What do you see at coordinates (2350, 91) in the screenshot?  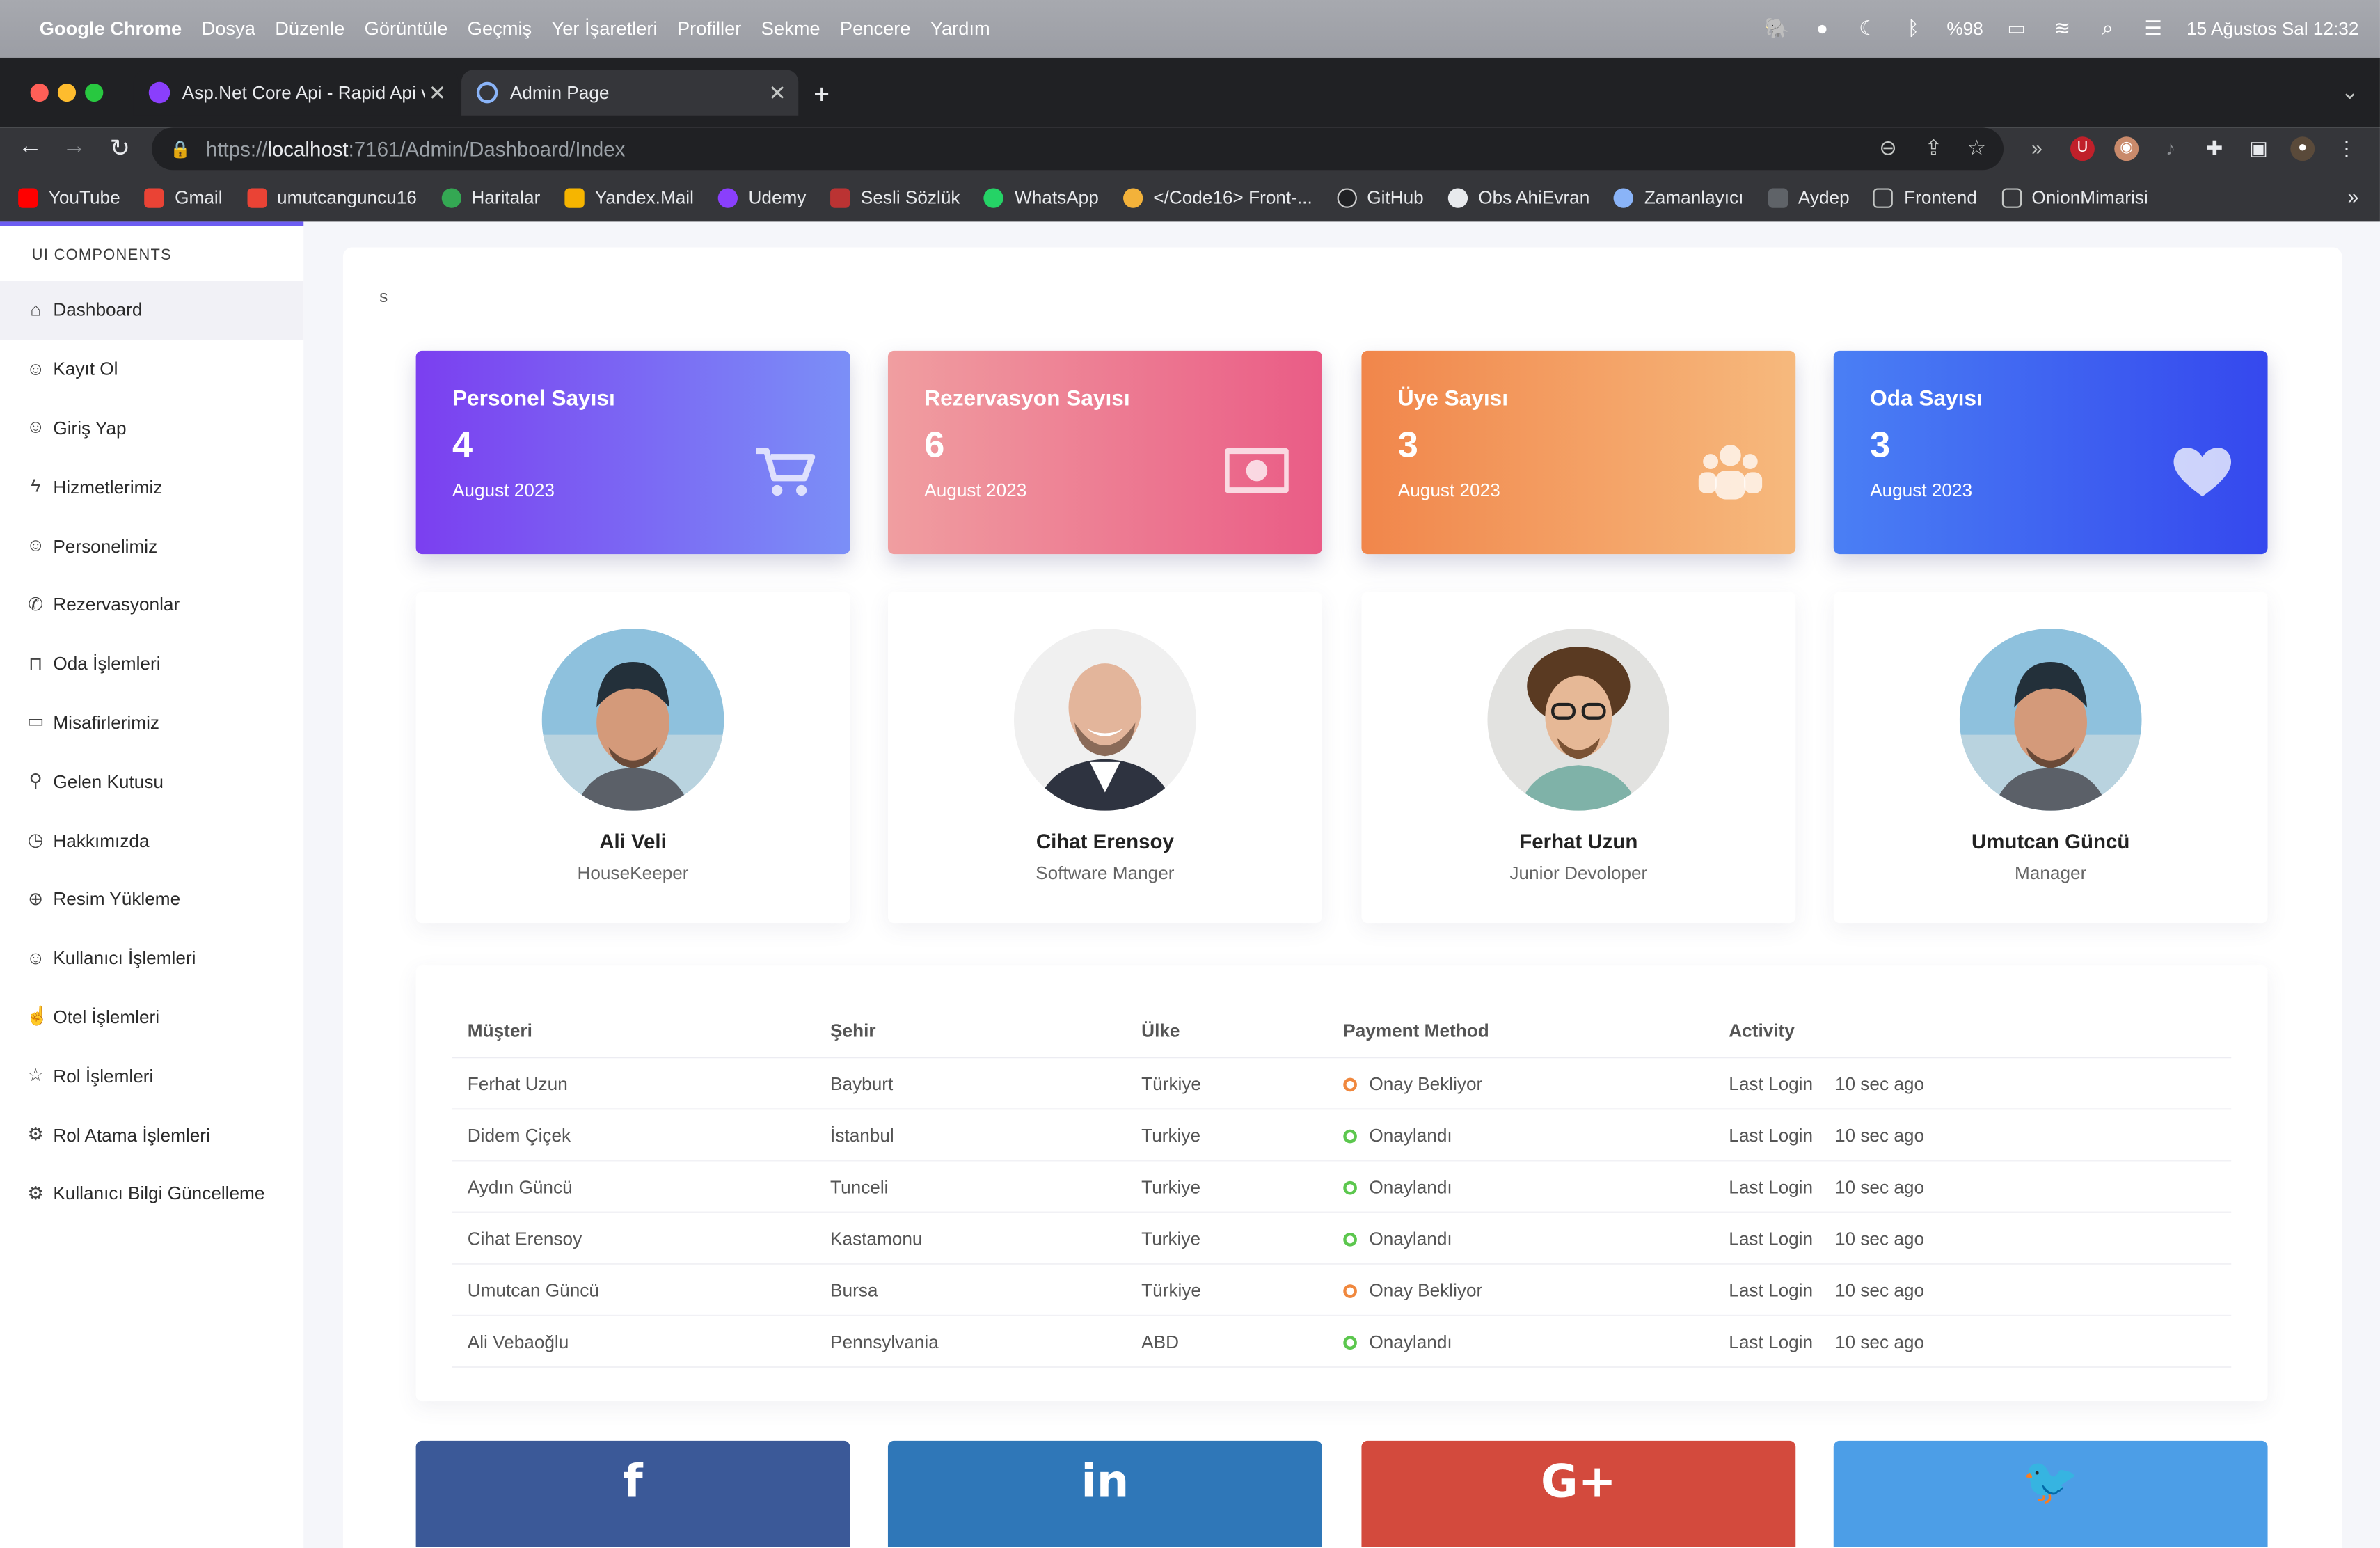 I see `tab-search-chevron-icon: ⌄` at bounding box center [2350, 91].